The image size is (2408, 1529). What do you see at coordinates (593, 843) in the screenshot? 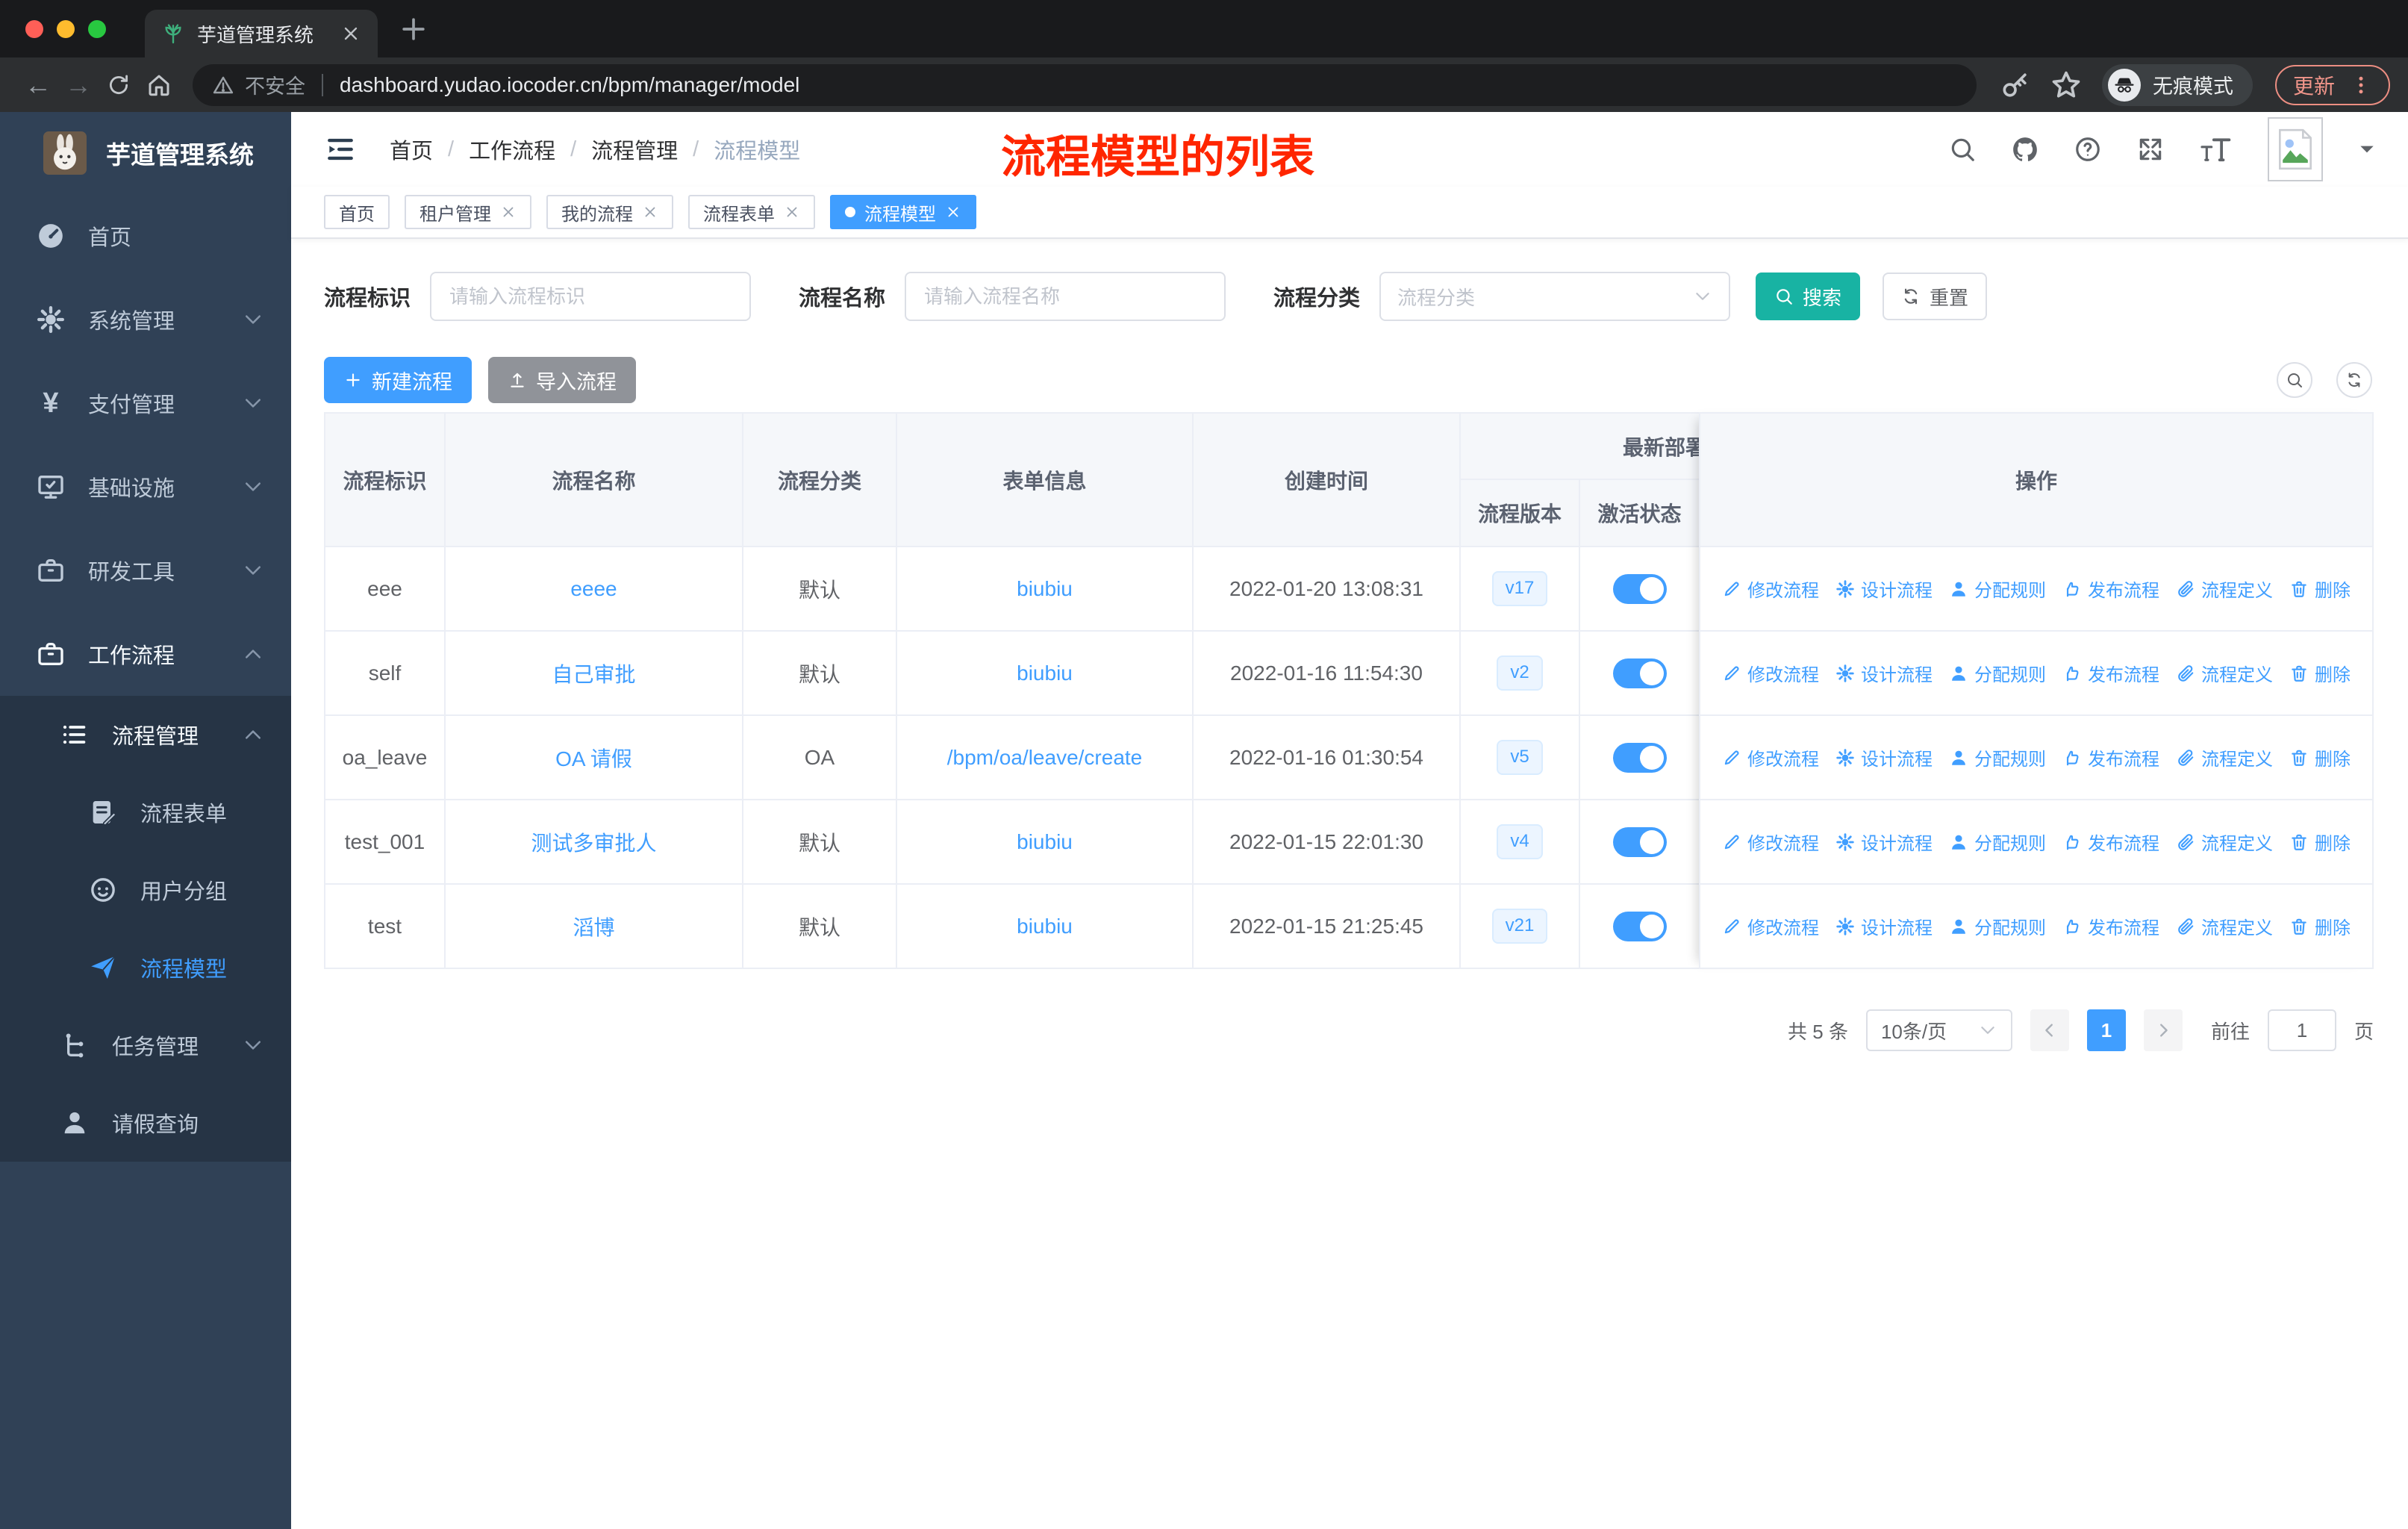
I see `model-name-link: 测试多审批人` at bounding box center [593, 843].